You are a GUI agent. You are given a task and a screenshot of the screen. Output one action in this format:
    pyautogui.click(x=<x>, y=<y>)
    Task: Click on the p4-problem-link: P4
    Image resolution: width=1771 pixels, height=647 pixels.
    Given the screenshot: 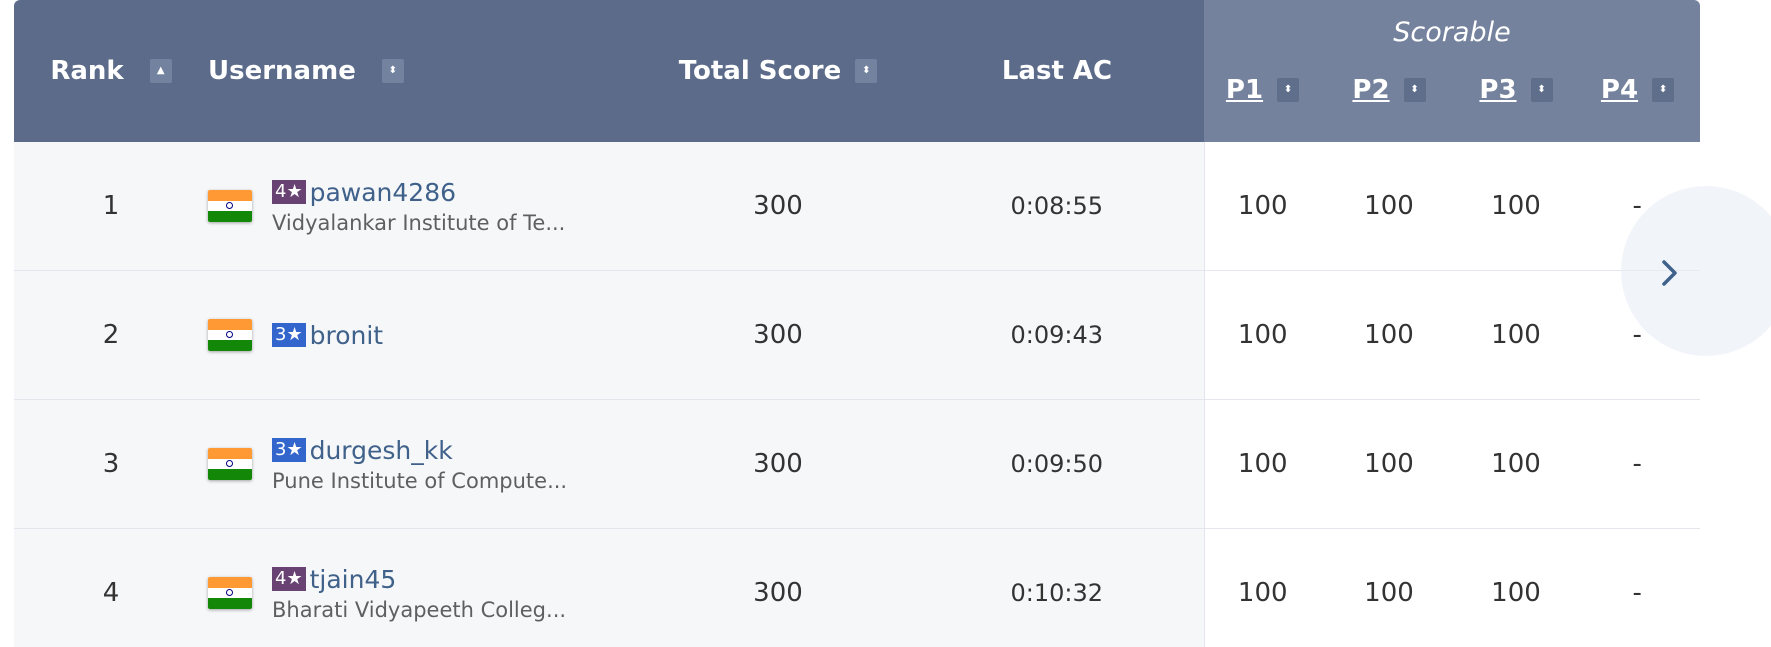 What is the action you would take?
    pyautogui.click(x=1619, y=90)
    